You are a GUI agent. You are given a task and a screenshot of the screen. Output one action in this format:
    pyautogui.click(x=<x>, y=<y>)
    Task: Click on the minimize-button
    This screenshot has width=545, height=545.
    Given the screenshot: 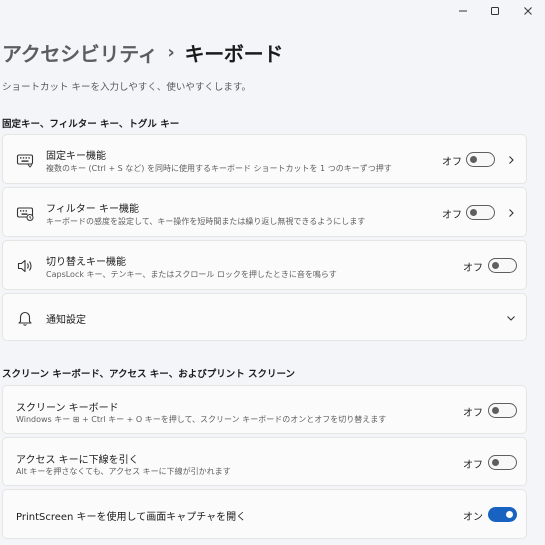 What is the action you would take?
    pyautogui.click(x=463, y=11)
    